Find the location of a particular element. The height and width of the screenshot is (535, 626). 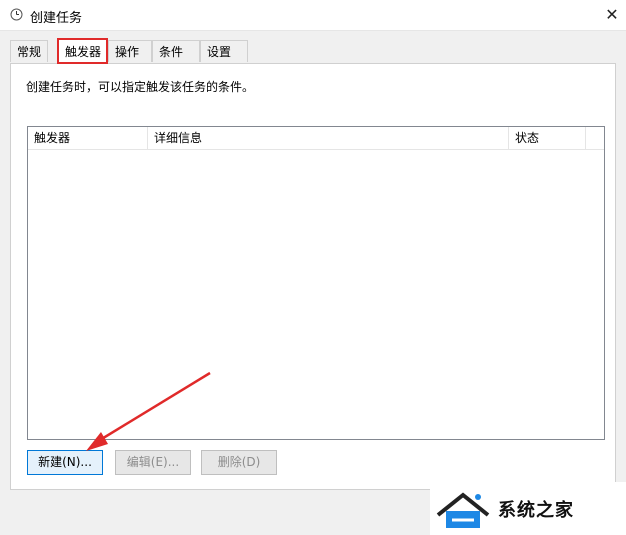

close-icon: ✕ is located at coordinates (612, 14).